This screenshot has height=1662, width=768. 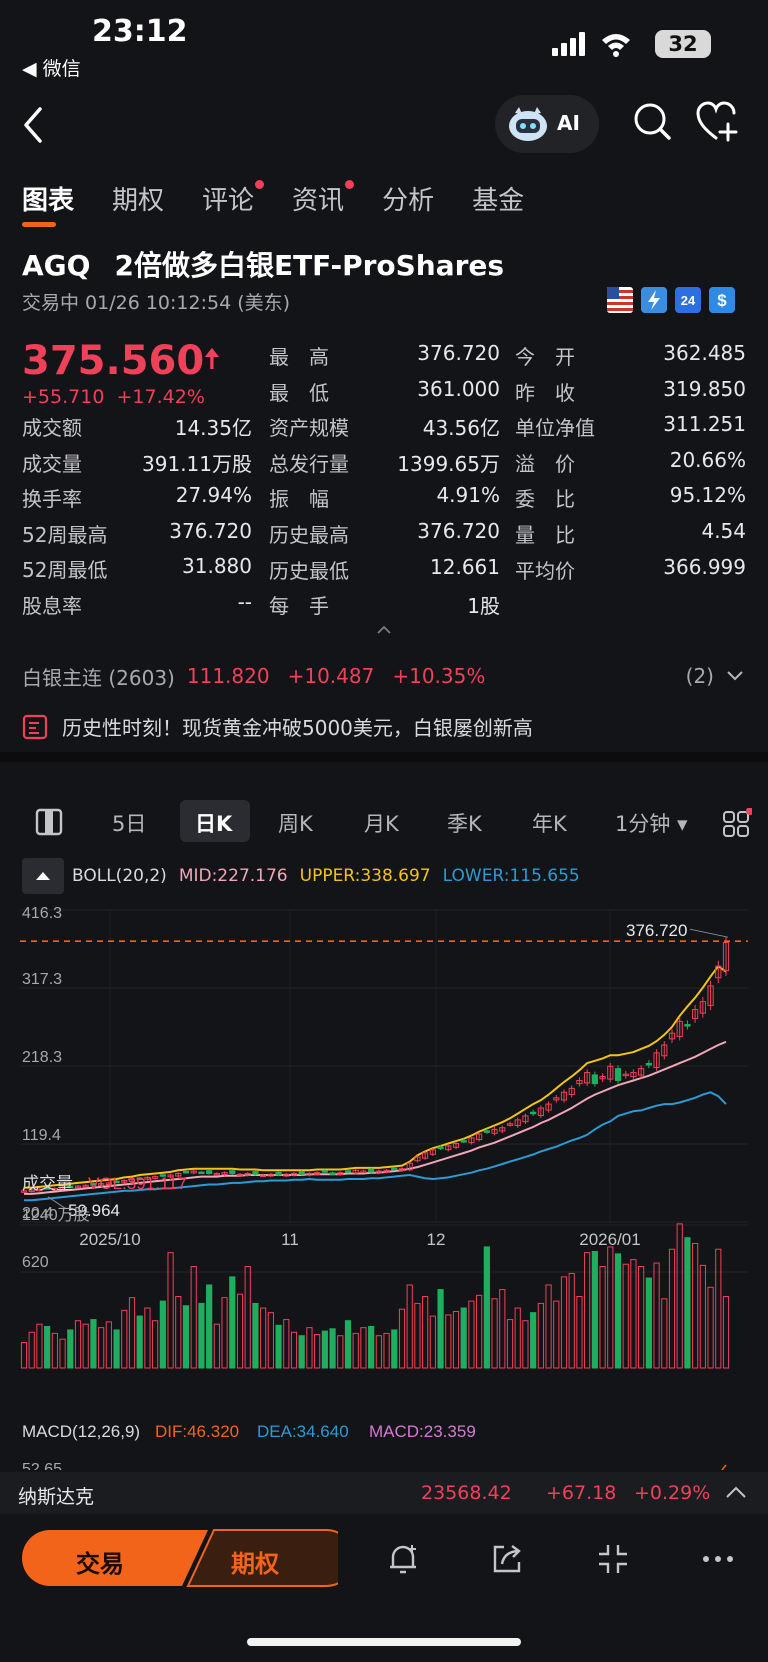 I want to click on boll-label: BOLL(20,2), so click(x=119, y=876).